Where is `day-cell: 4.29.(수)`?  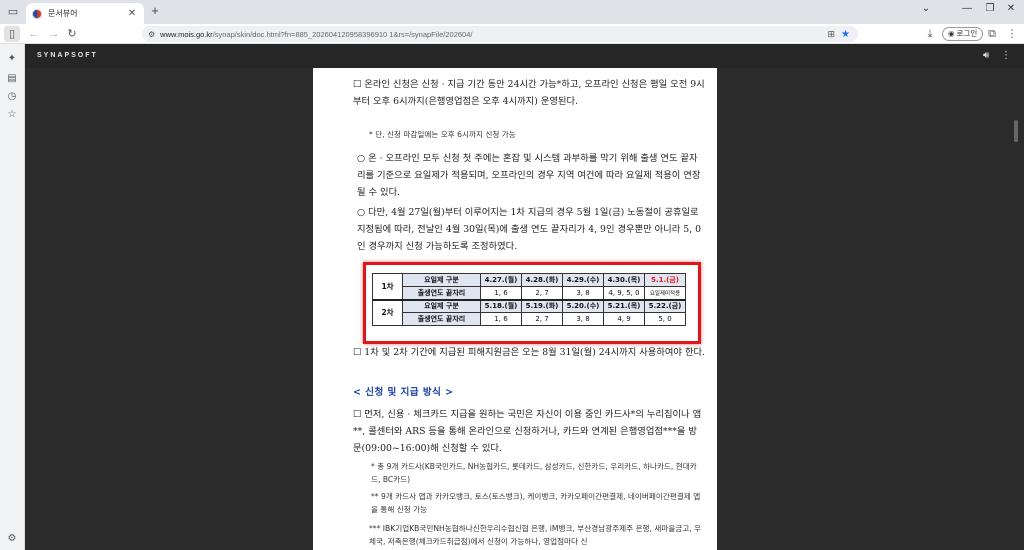
day-cell: 4.29.(수) is located at coordinates (583, 280).